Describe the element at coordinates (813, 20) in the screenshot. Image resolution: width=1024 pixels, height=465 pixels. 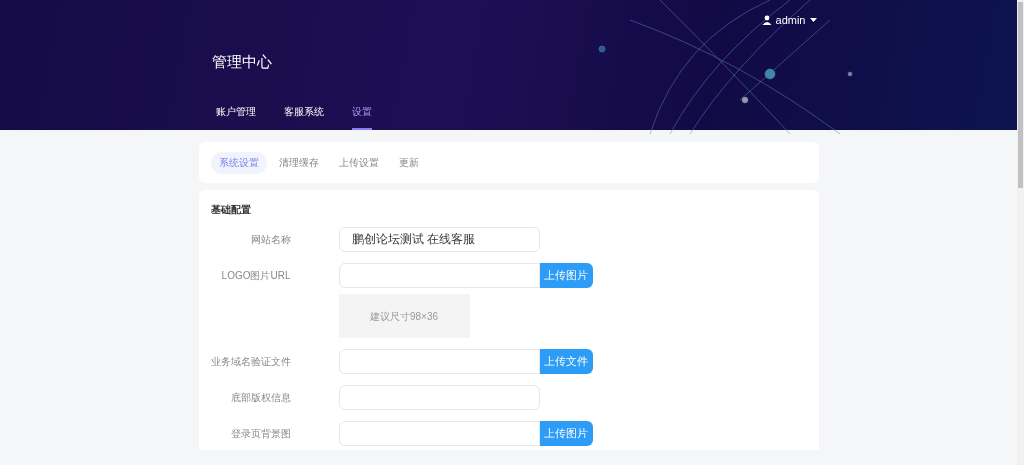
I see `caret-icon` at that location.